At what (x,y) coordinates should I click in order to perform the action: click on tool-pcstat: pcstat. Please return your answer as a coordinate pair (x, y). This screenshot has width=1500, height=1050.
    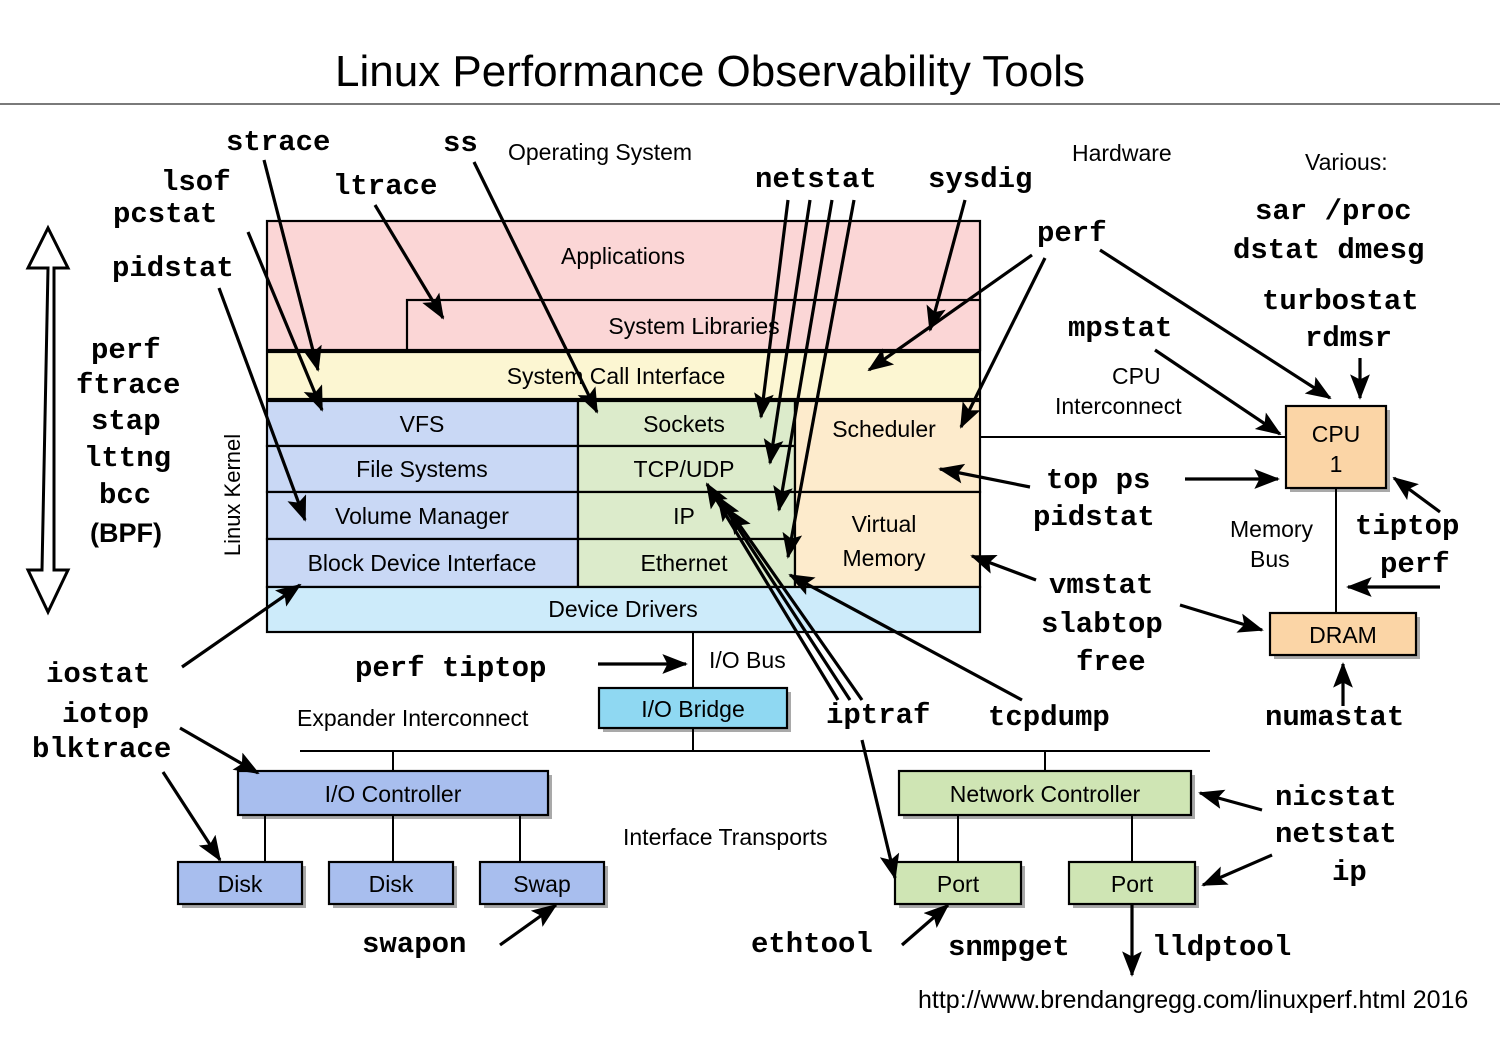
    Looking at the image, I should click on (165, 214).